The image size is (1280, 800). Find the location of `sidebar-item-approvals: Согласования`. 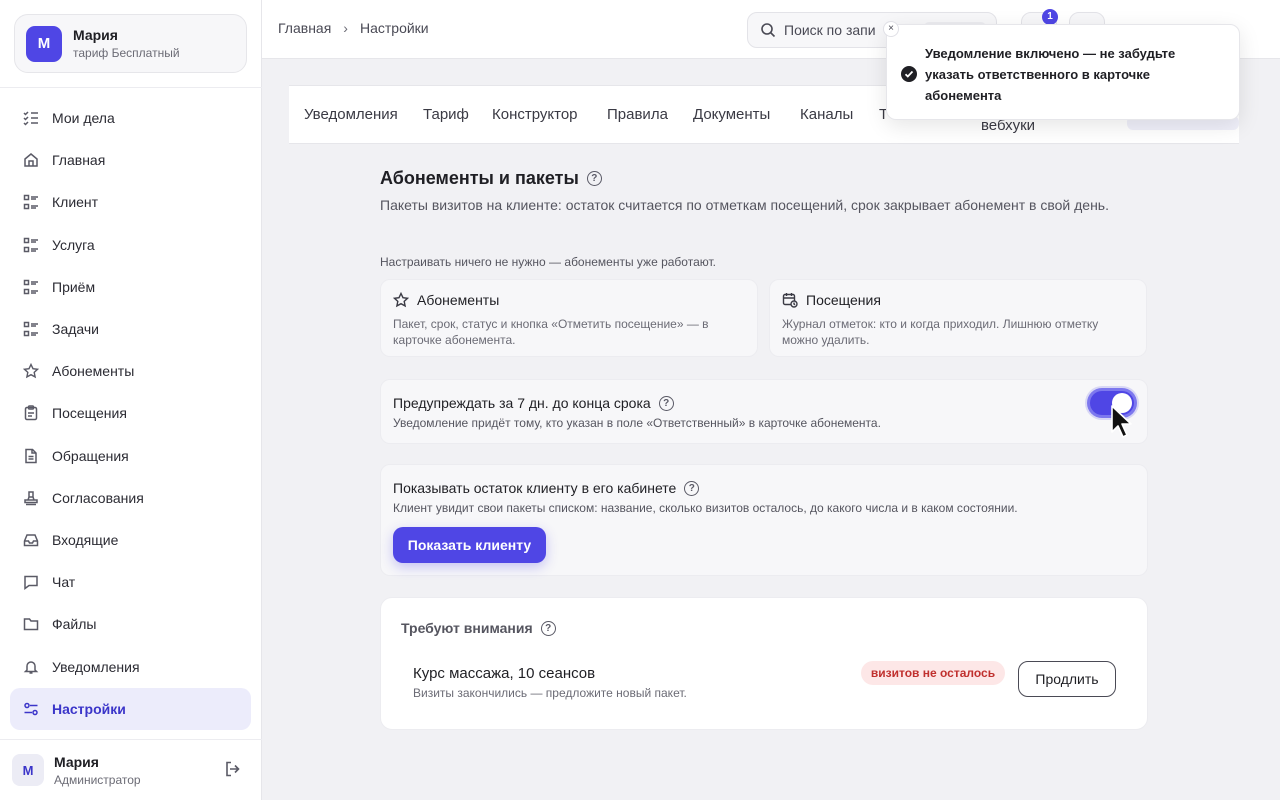

sidebar-item-approvals: Согласования is located at coordinates (130, 498).